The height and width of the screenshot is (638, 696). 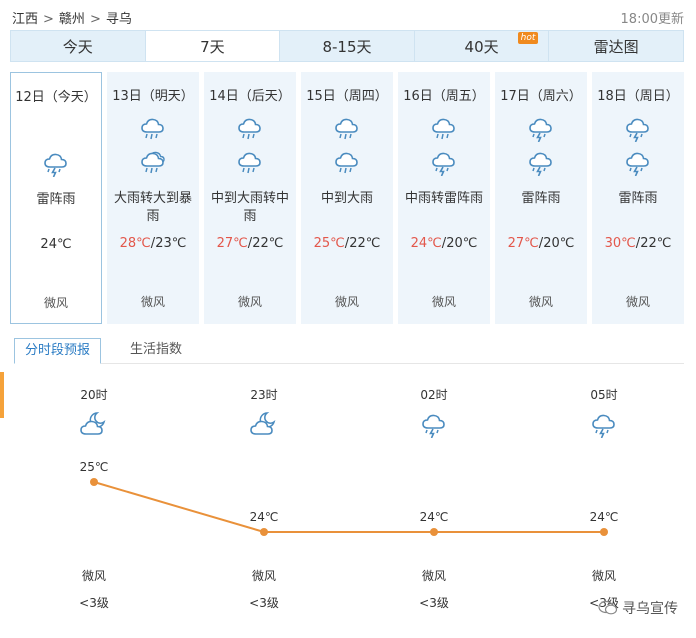 I want to click on tab-label: 7天, so click(x=212, y=47).